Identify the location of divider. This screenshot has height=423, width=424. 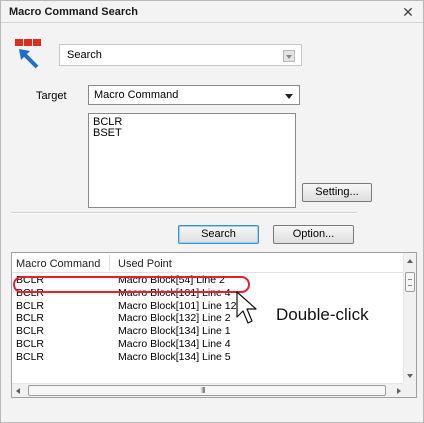
(184, 213).